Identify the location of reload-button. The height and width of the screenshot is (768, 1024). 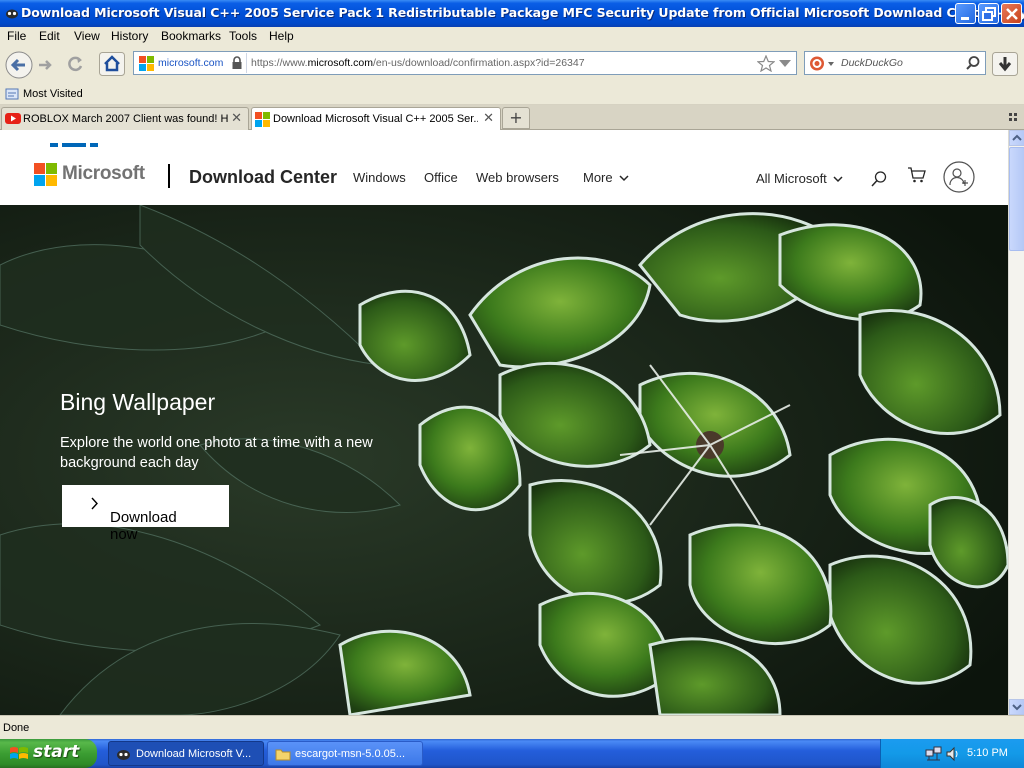
(75, 64).